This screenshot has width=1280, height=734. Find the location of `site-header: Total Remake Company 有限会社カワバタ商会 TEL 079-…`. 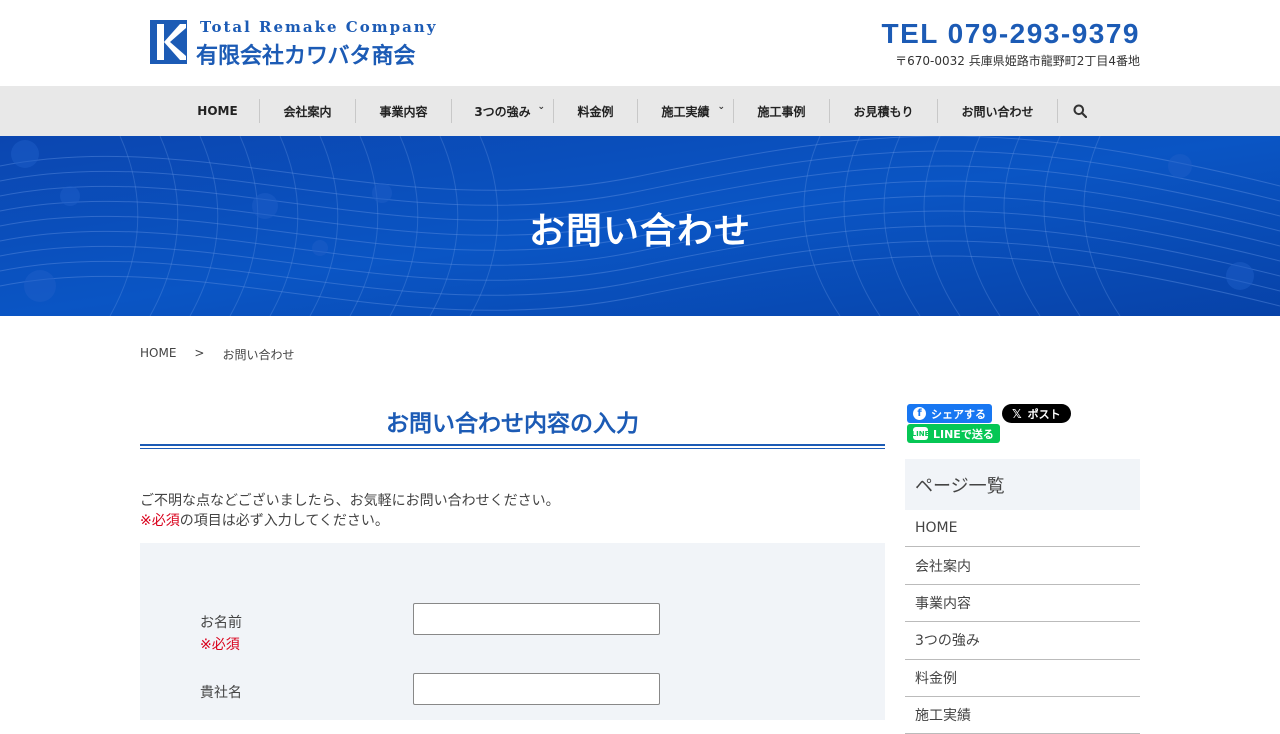

site-header: Total Remake Company 有限会社カワバタ商会 TEL 079-… is located at coordinates (640, 43).